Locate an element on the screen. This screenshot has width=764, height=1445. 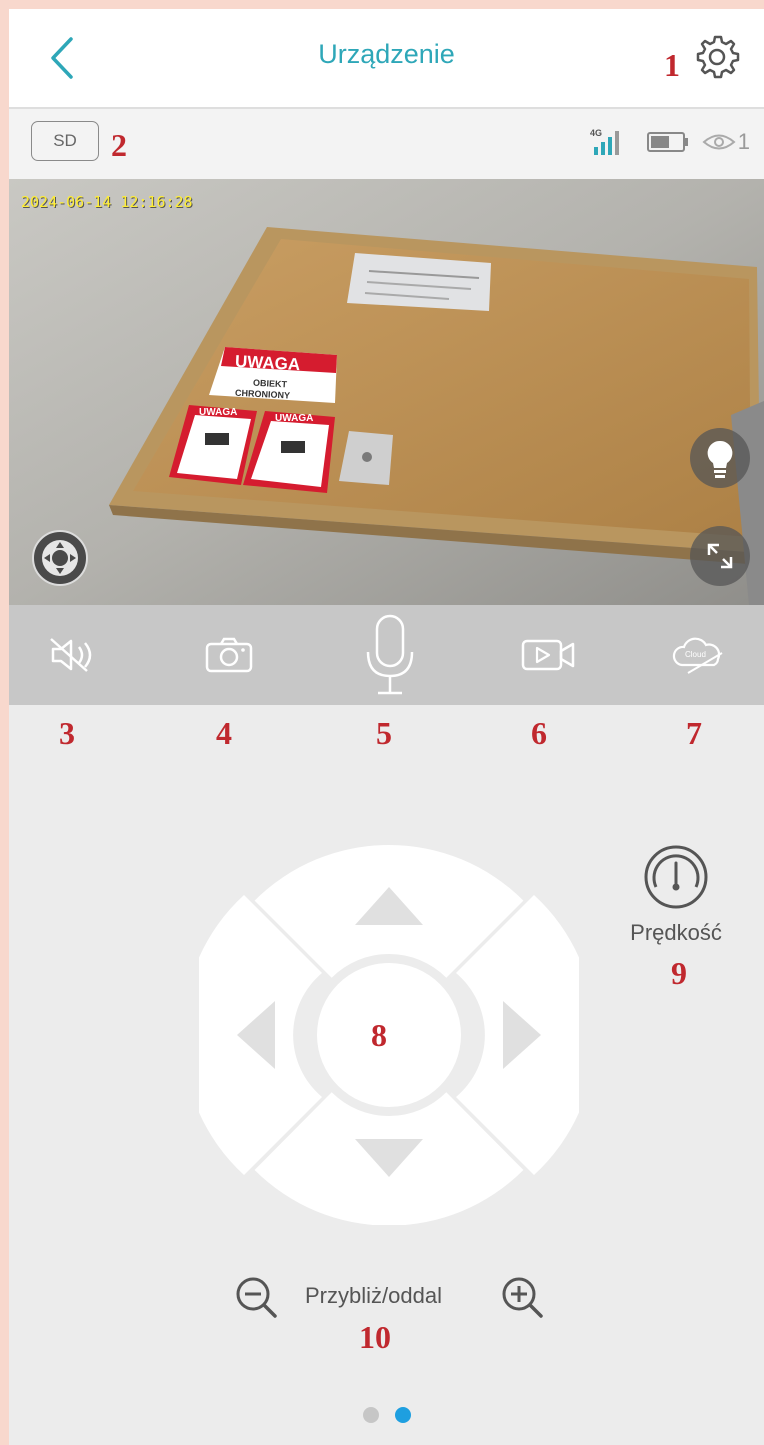
record-video-button is located at coordinates (549, 655).